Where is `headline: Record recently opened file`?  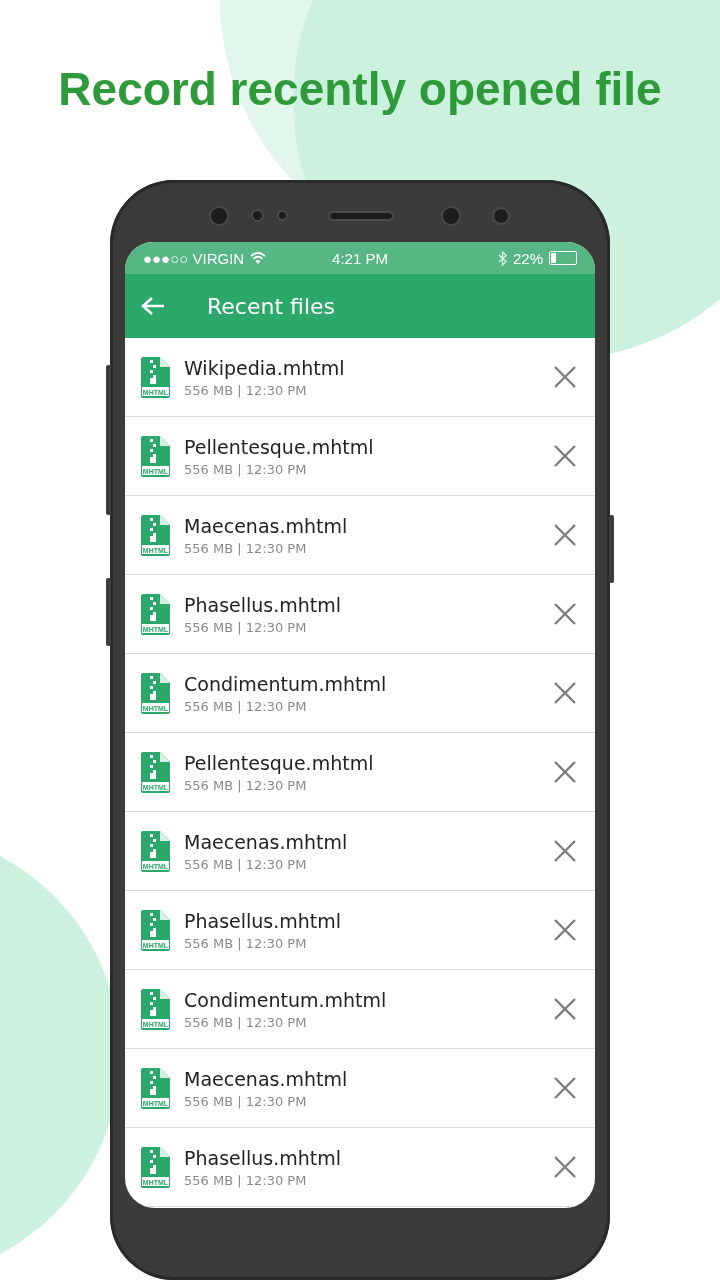 headline: Record recently opened file is located at coordinates (360, 89).